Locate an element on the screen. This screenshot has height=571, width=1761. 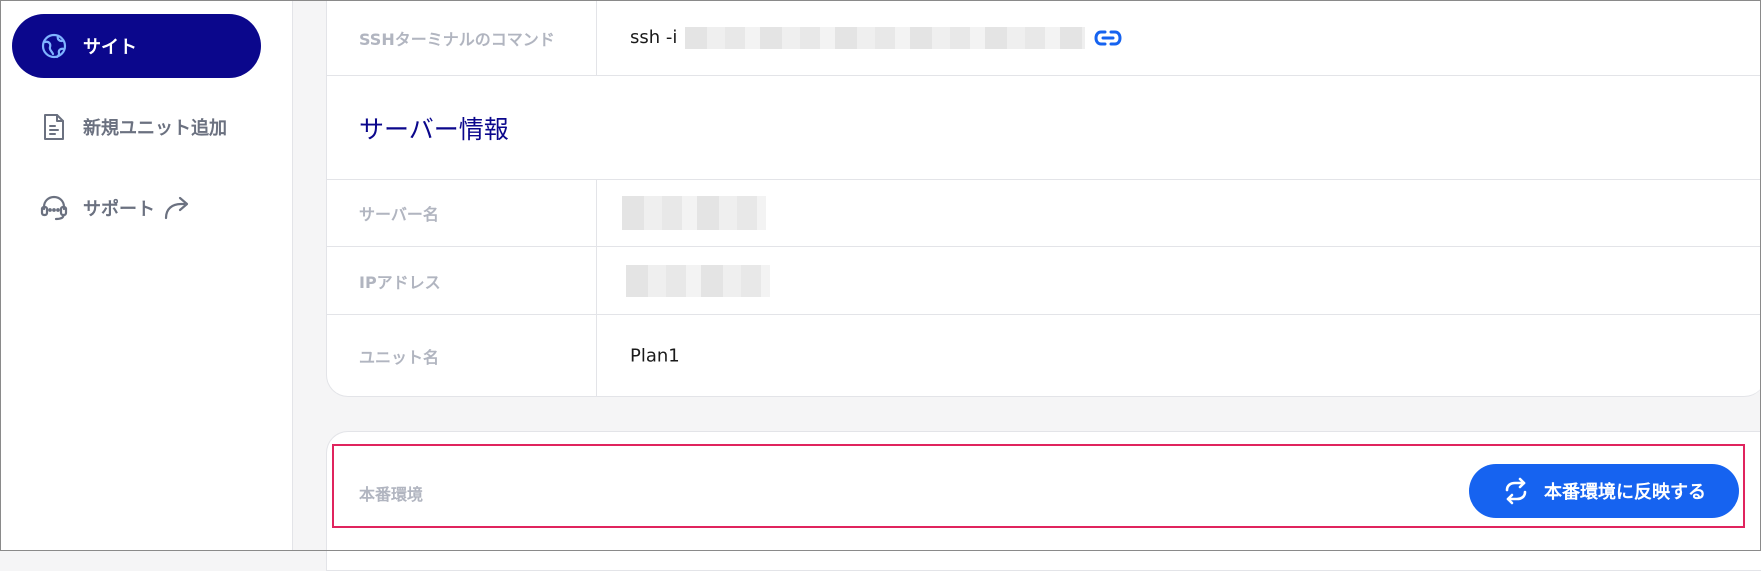
ssh-command-prefix: ssh -i is located at coordinates (654, 37).